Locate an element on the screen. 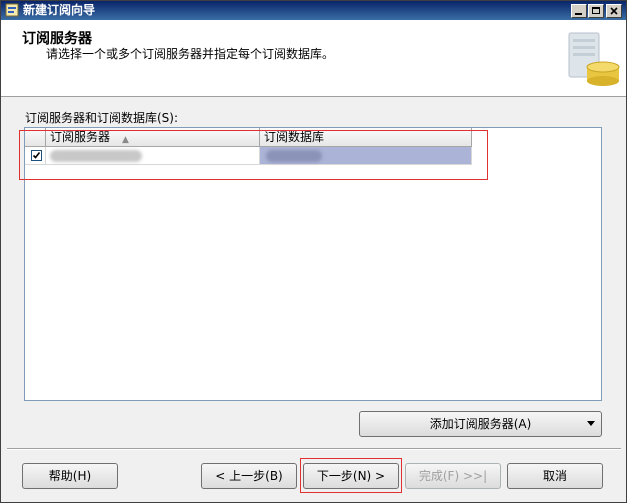 Image resolution: width=627 pixels, height=503 pixels. help-button: 帮助(H) is located at coordinates (70, 476).